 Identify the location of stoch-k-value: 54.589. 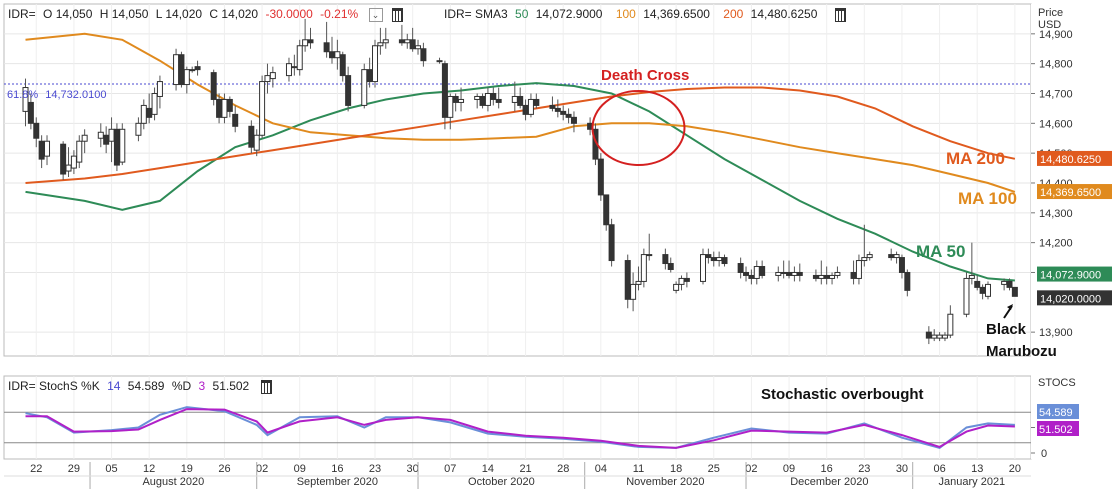
(146, 386).